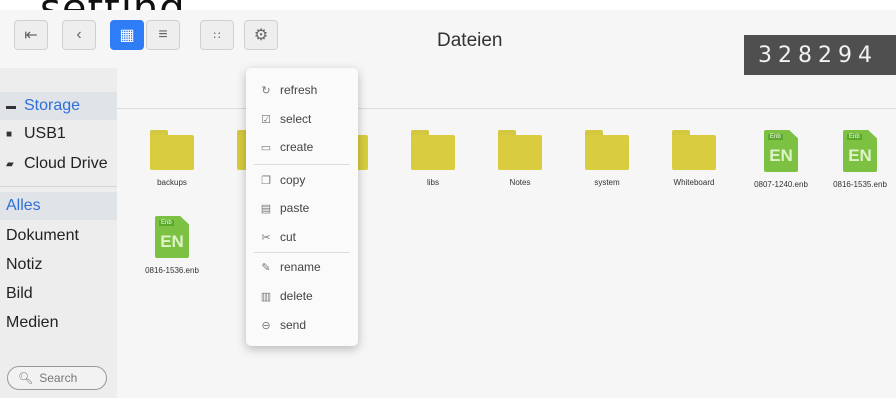  I want to click on file-item: Enb EN 0816-1535.enb, so click(858, 159).